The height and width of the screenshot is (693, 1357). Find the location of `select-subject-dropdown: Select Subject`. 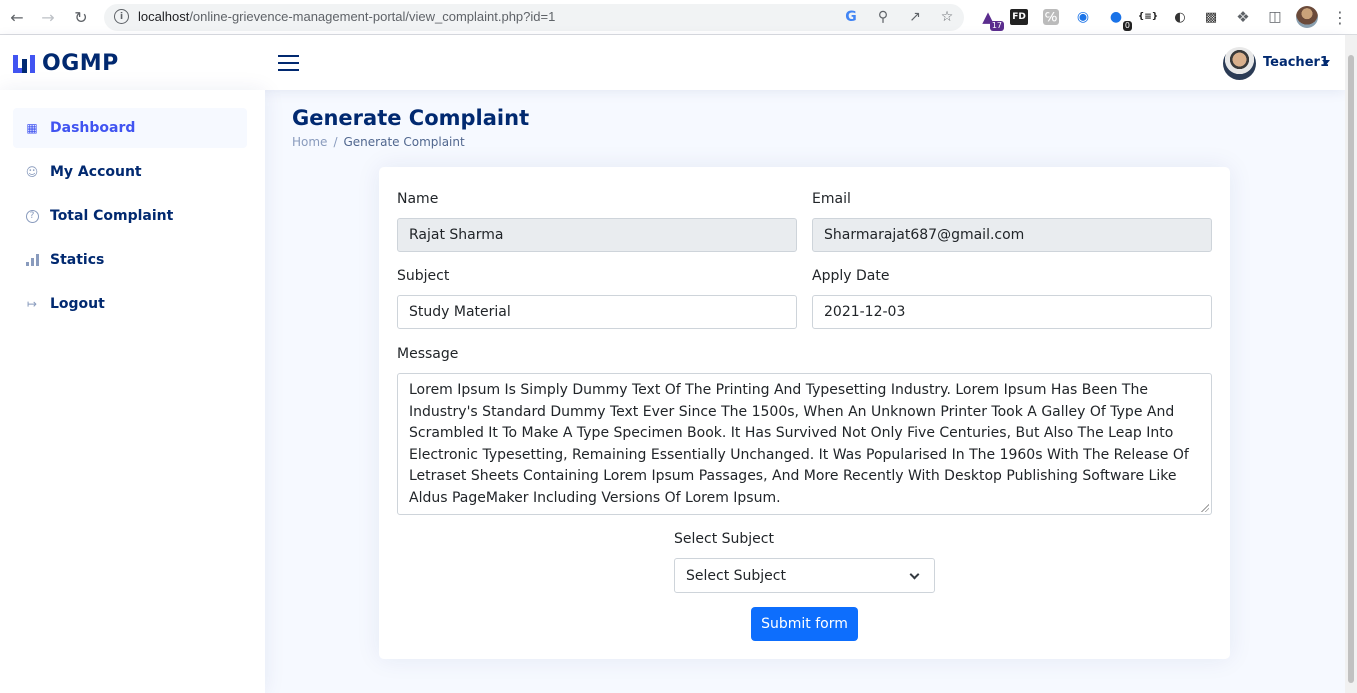

select-subject-dropdown: Select Subject is located at coordinates (804, 575).